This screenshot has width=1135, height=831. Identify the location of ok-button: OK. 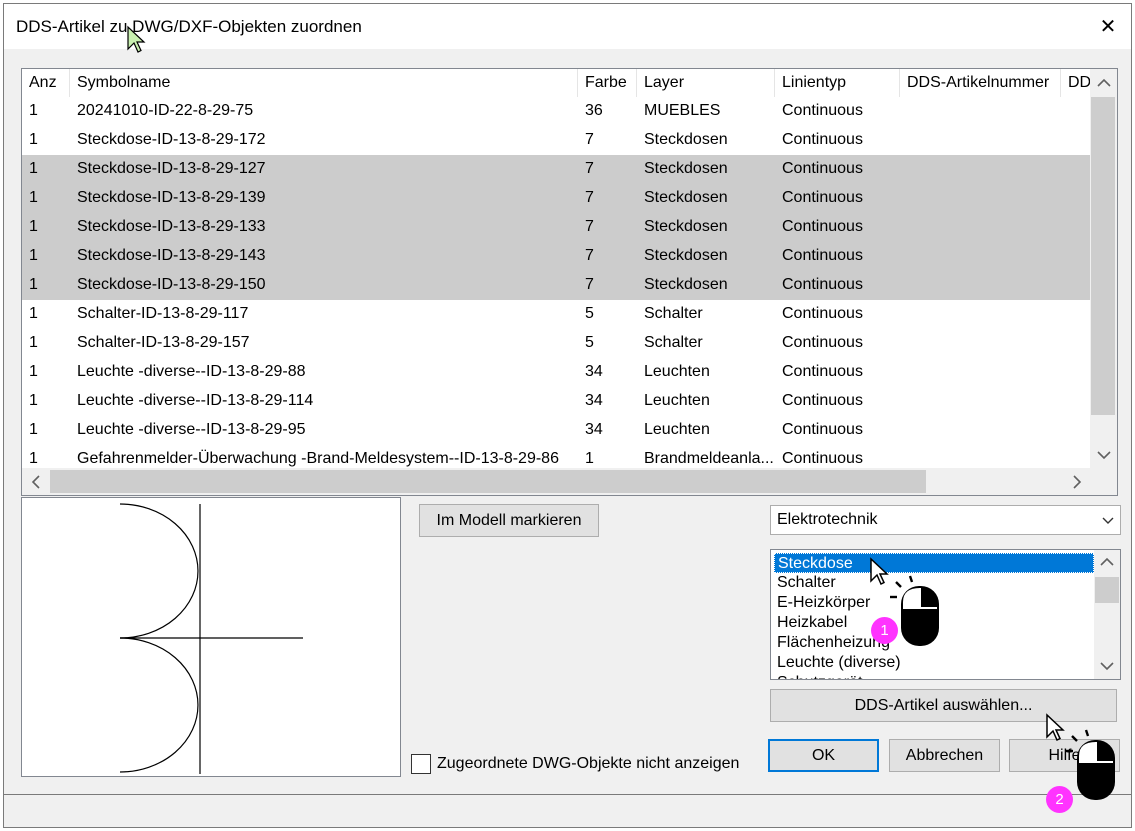
(823, 755).